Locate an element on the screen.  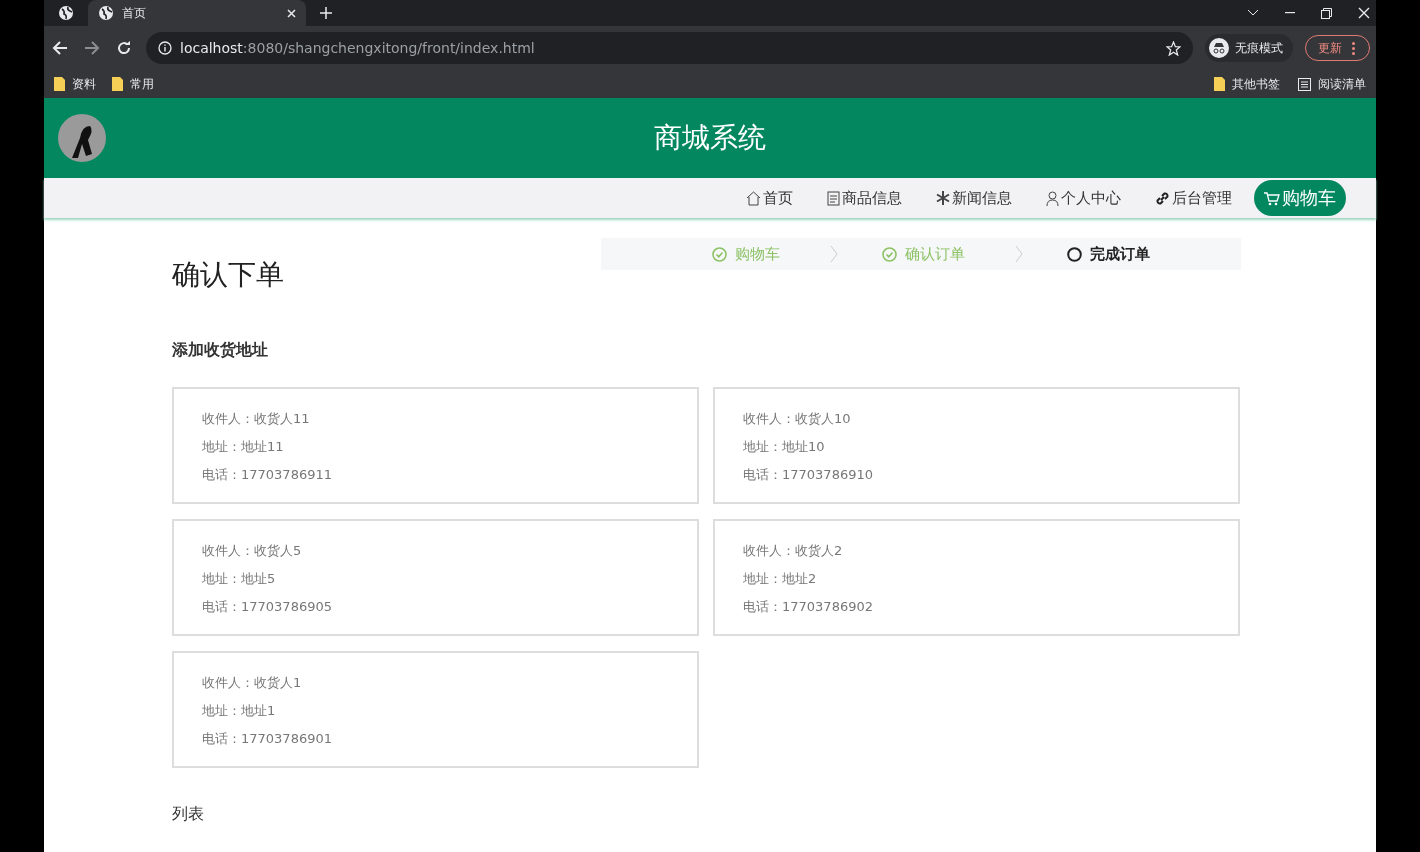
info-icon is located at coordinates (165, 48).